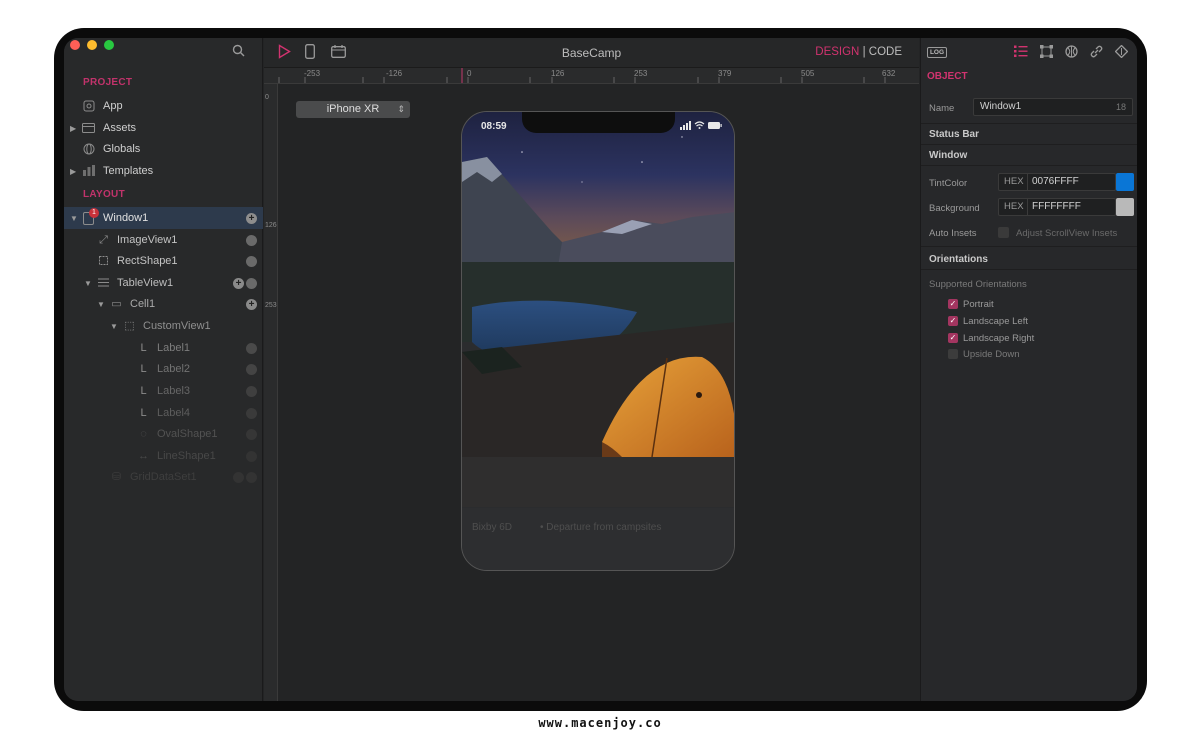 The width and height of the screenshot is (1200, 735). I want to click on layout-item-ovalshape1: ◌ OvalShape1, so click(163, 434).